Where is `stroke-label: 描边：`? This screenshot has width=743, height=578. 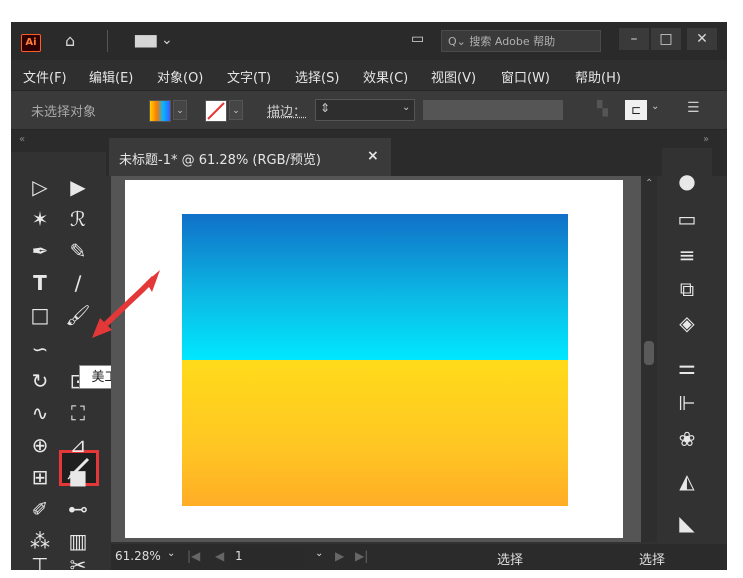
stroke-label: 描边： is located at coordinates (286, 110).